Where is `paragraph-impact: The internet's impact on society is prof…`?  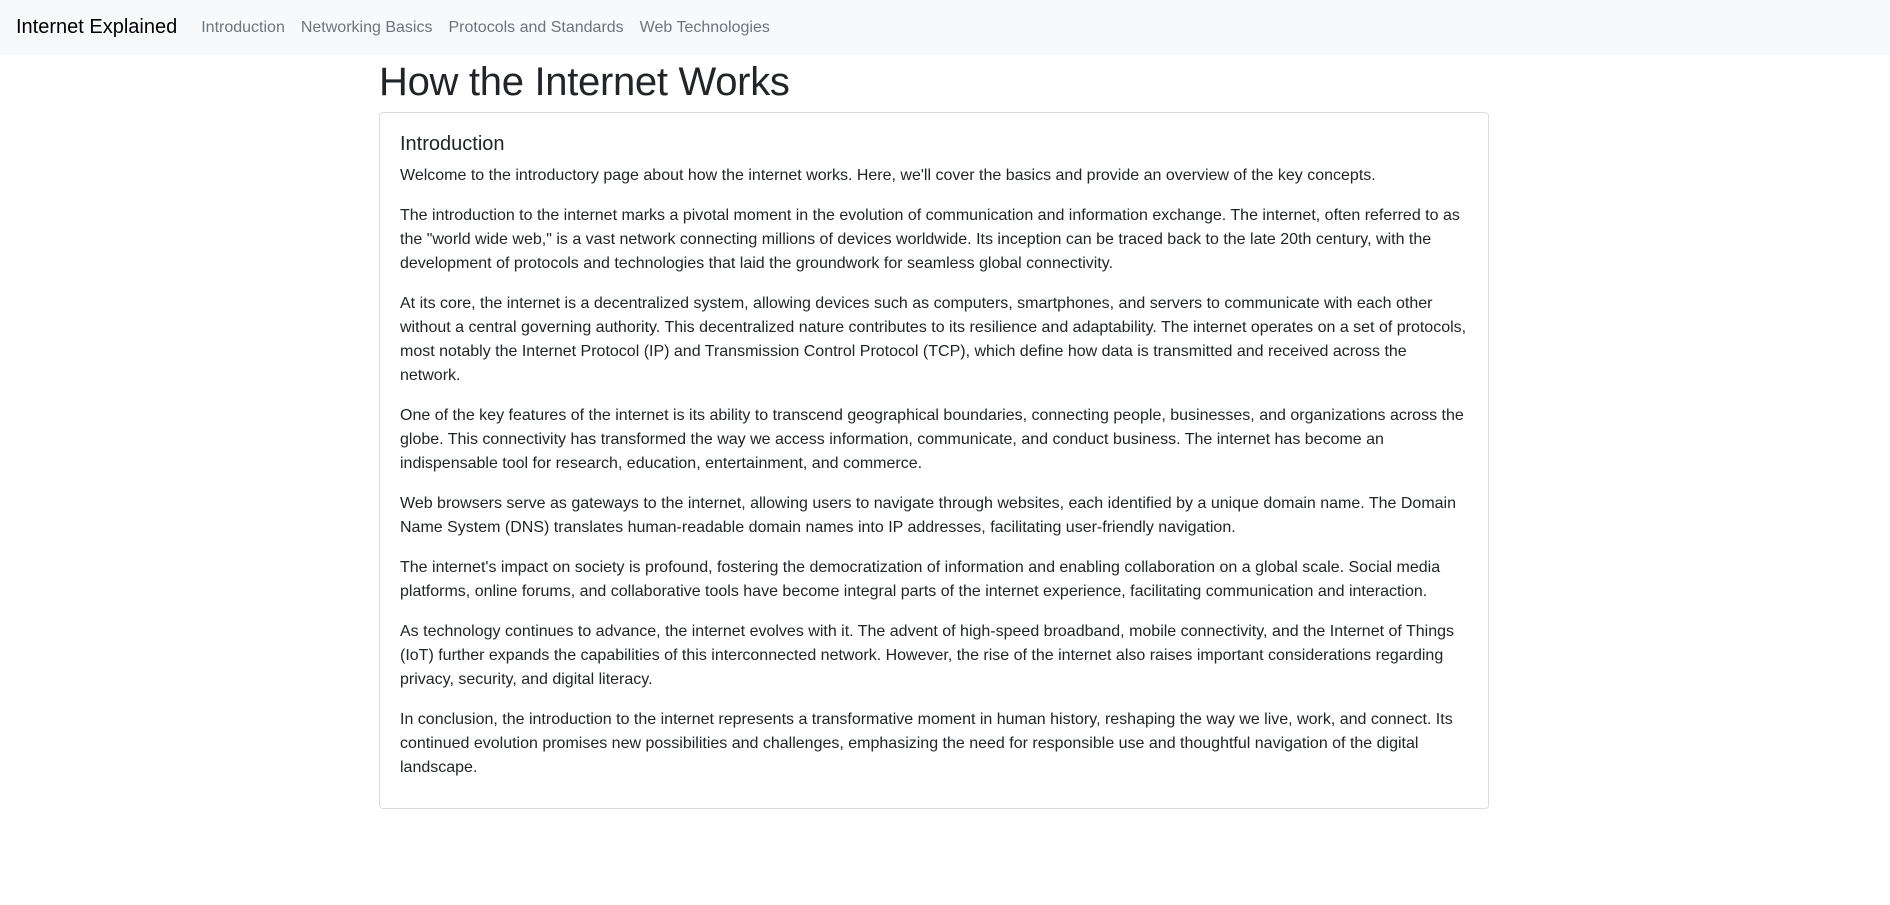 paragraph-impact: The internet's impact on society is prof… is located at coordinates (920, 579).